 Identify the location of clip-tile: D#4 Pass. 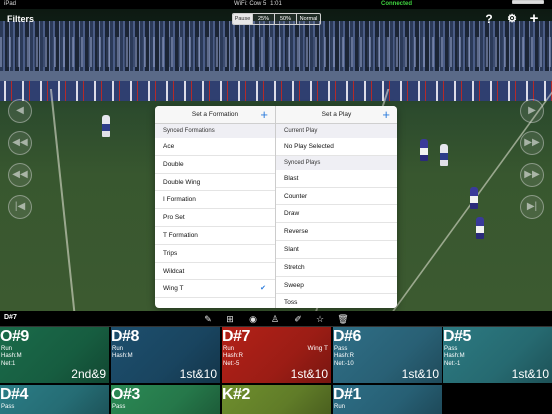
(54, 399).